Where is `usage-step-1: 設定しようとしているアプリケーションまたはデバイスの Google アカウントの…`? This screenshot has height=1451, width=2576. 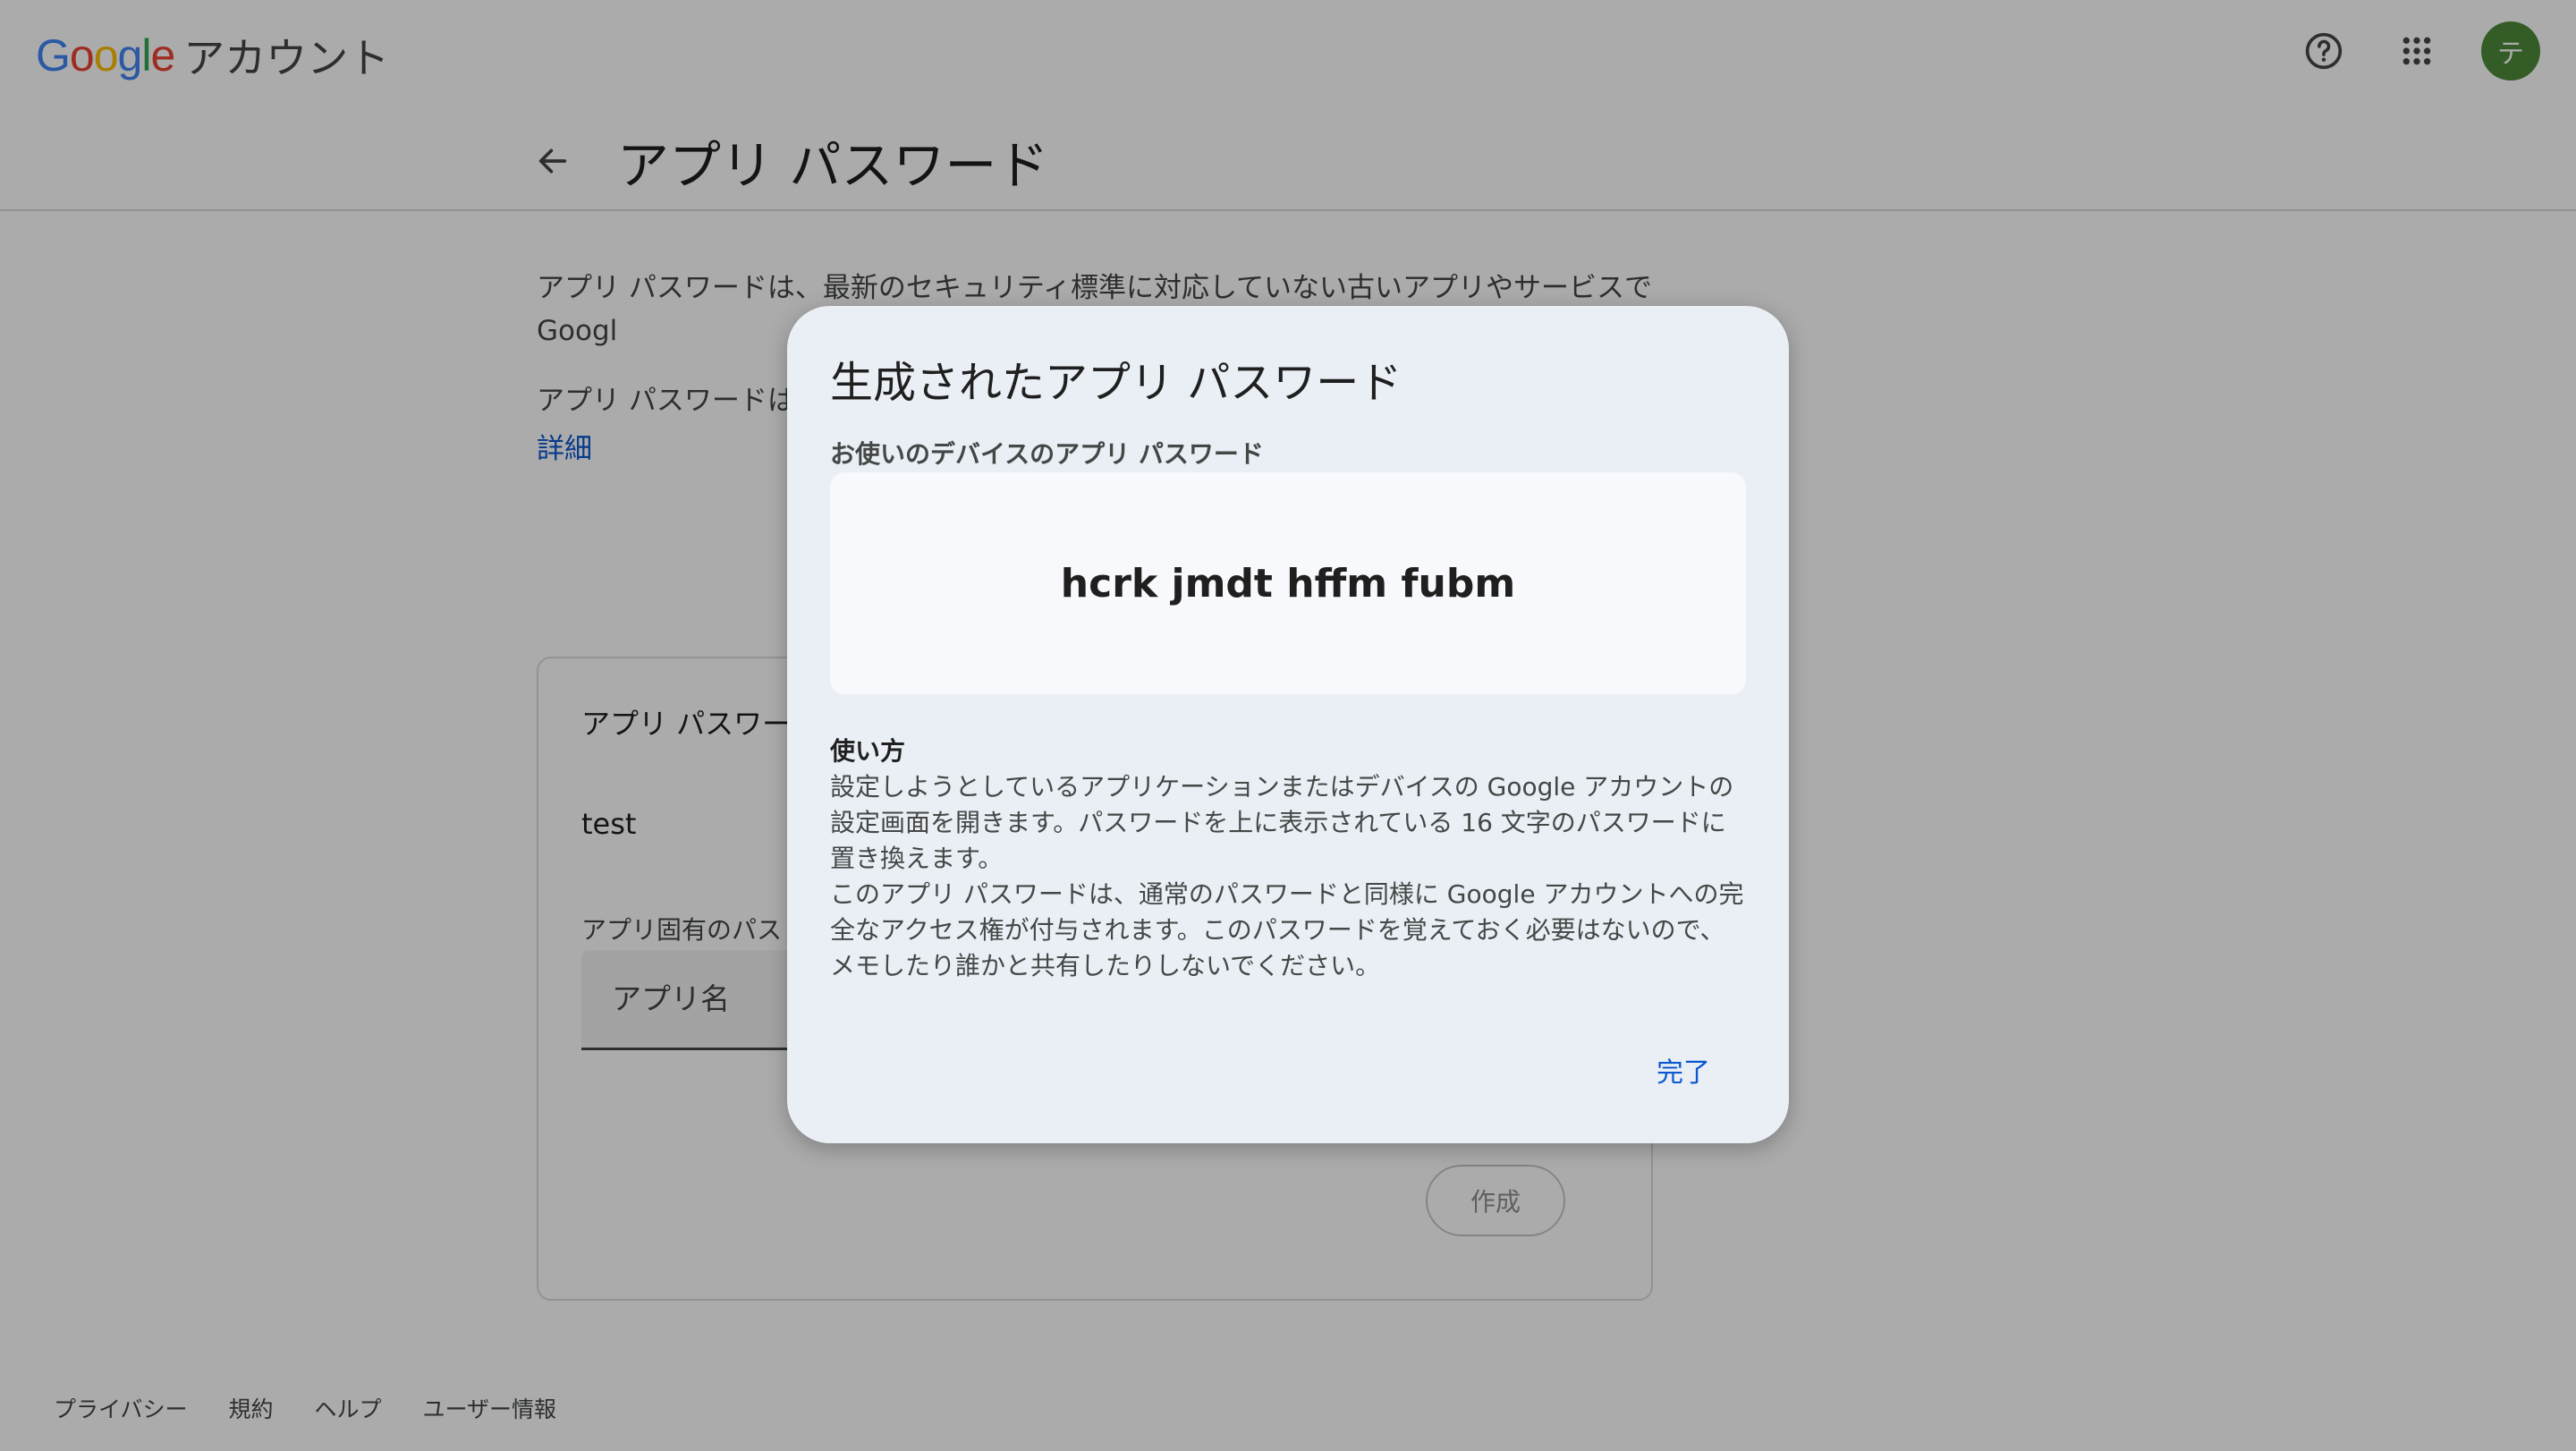
usage-step-1: 設定しようとしているアプリケーションまたはデバイスの Google アカウントの… is located at coordinates (1282, 822).